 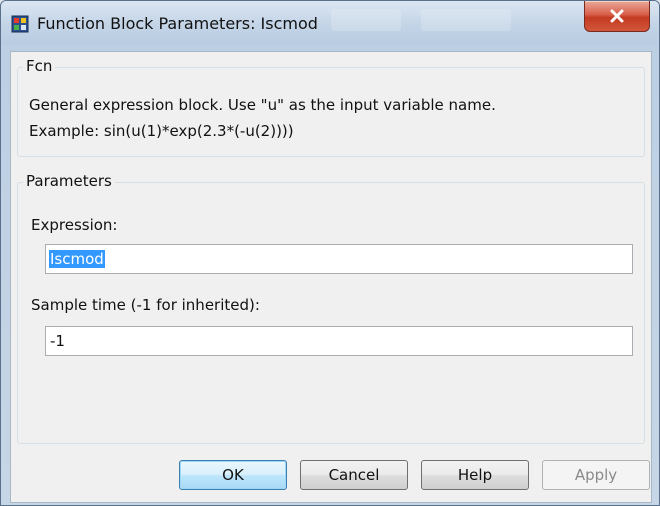 What do you see at coordinates (596, 475) in the screenshot?
I see `apply-button: Apply` at bounding box center [596, 475].